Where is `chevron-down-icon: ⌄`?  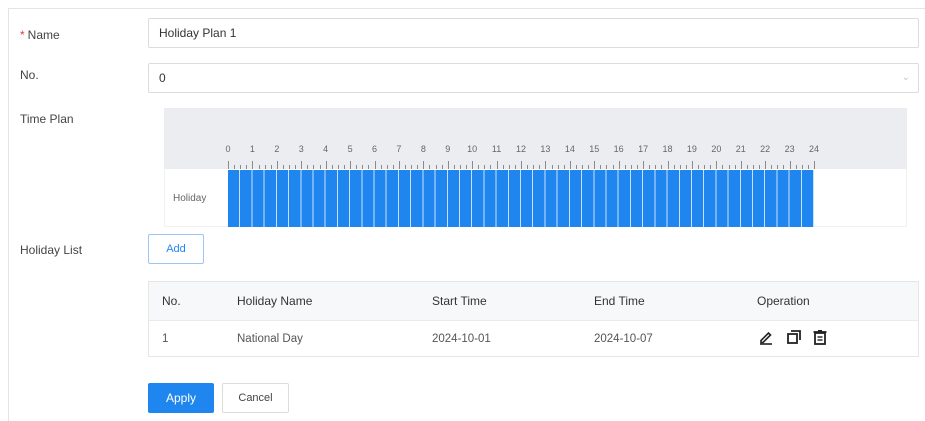
chevron-down-icon: ⌄ is located at coordinates (905, 77).